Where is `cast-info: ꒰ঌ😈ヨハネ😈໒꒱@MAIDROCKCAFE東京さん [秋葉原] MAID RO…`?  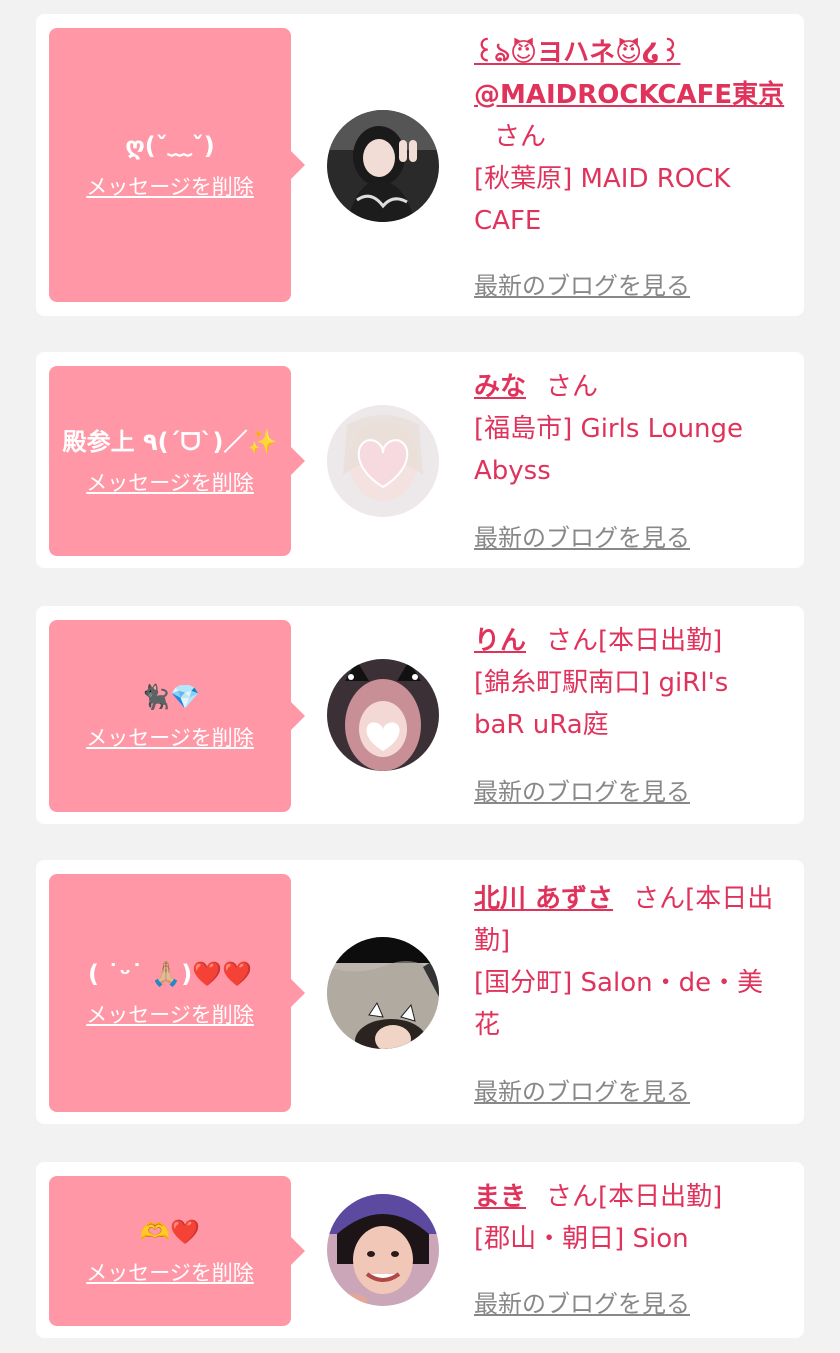 cast-info: ꒰ঌ😈ヨハネ😈໒꒱@MAIDROCKCAFE東京さん [秋葉原] MAID RO… is located at coordinates (630, 137).